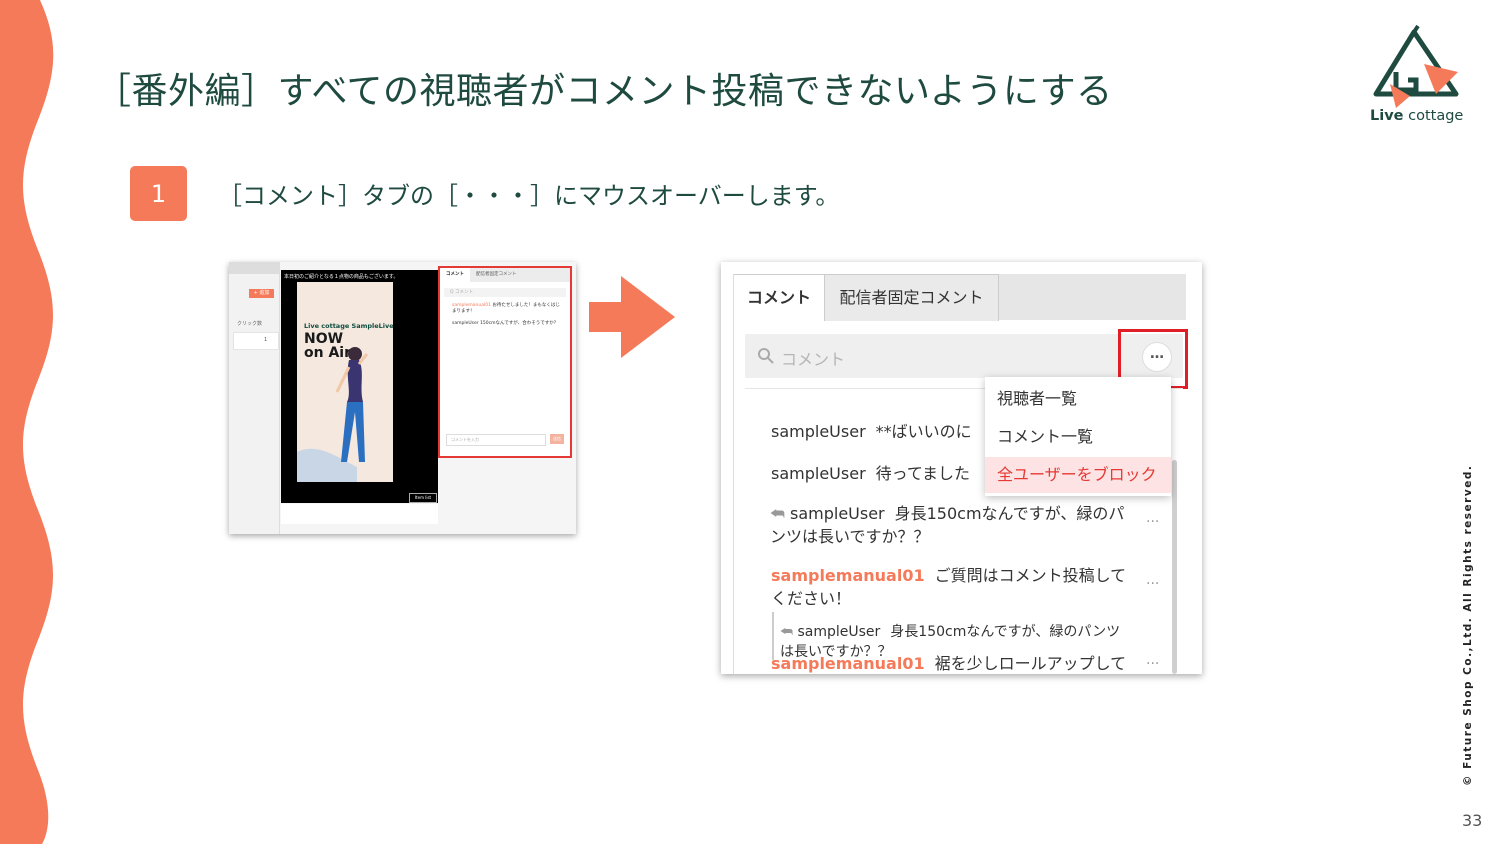 The height and width of the screenshot is (844, 1500). I want to click on menu-item-viewer-list: 視聴者一覧, so click(1078, 399).